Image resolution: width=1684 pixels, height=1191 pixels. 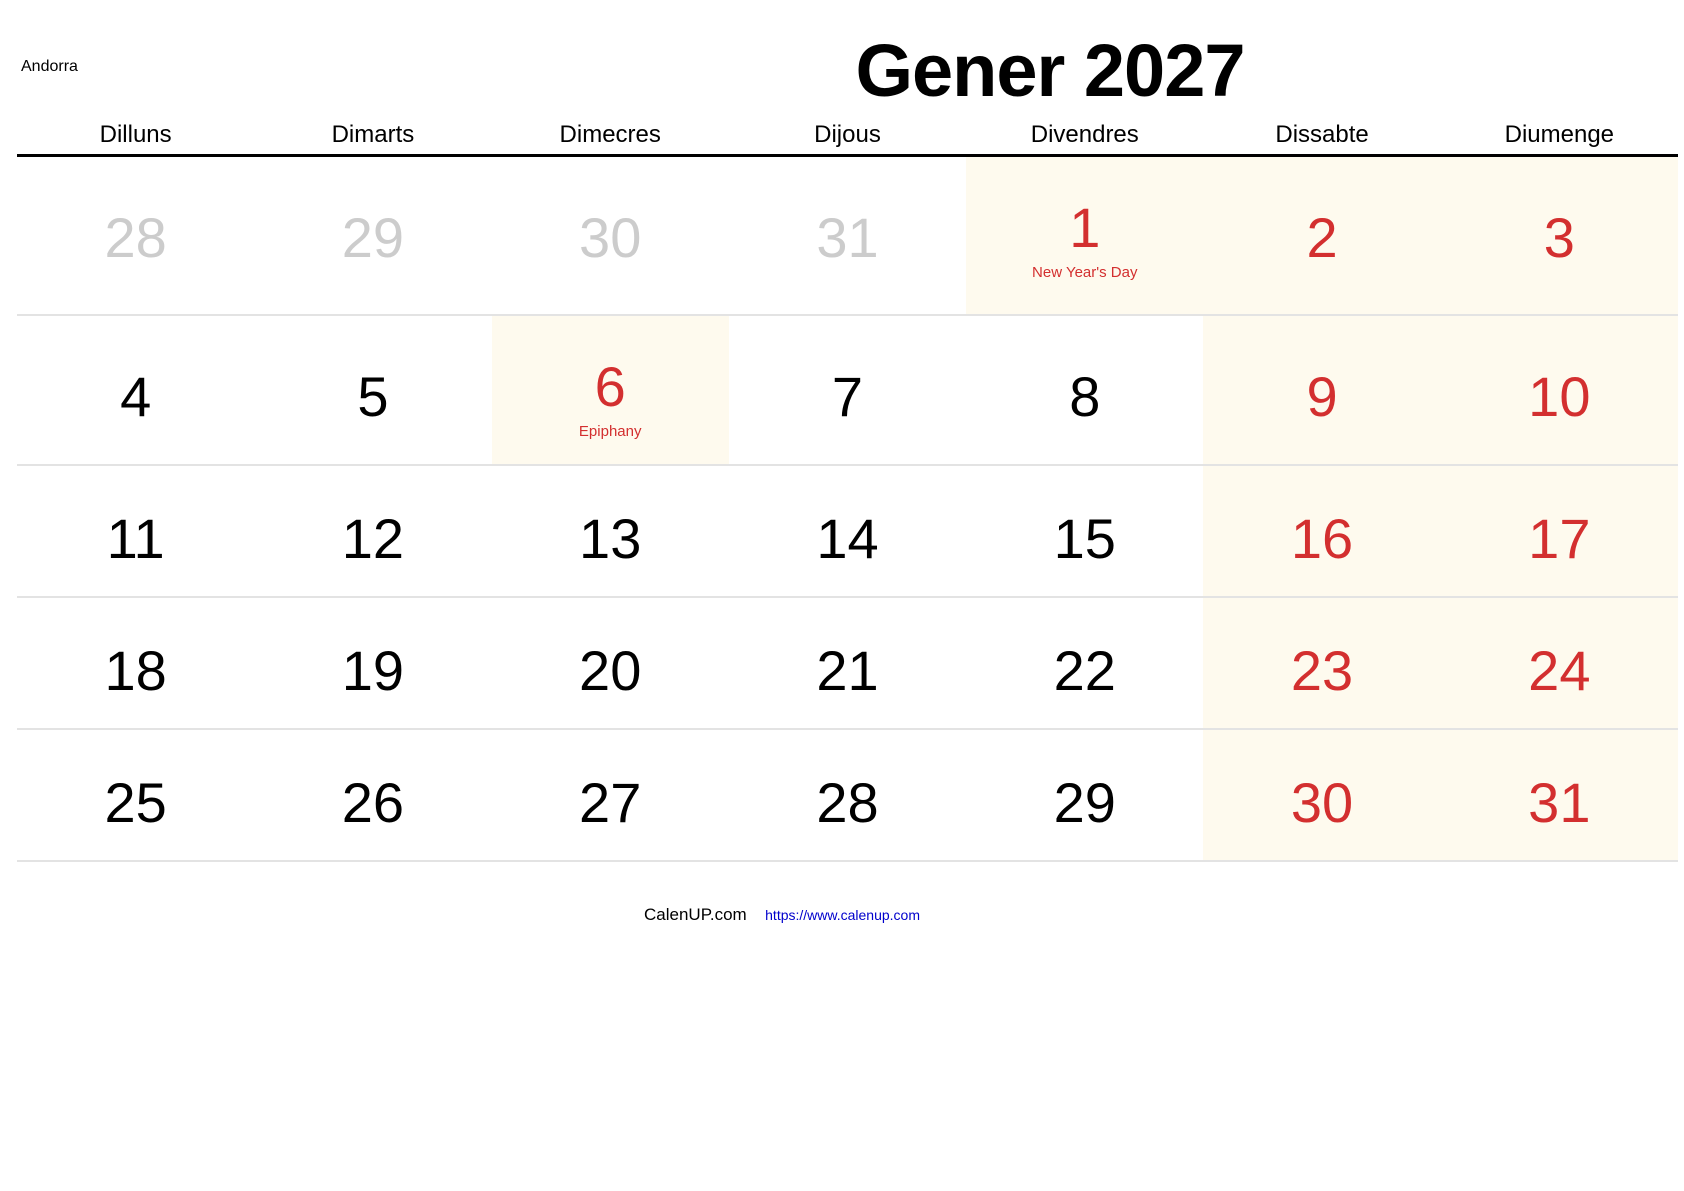 I want to click on day-number: 22, so click(x=1084, y=670).